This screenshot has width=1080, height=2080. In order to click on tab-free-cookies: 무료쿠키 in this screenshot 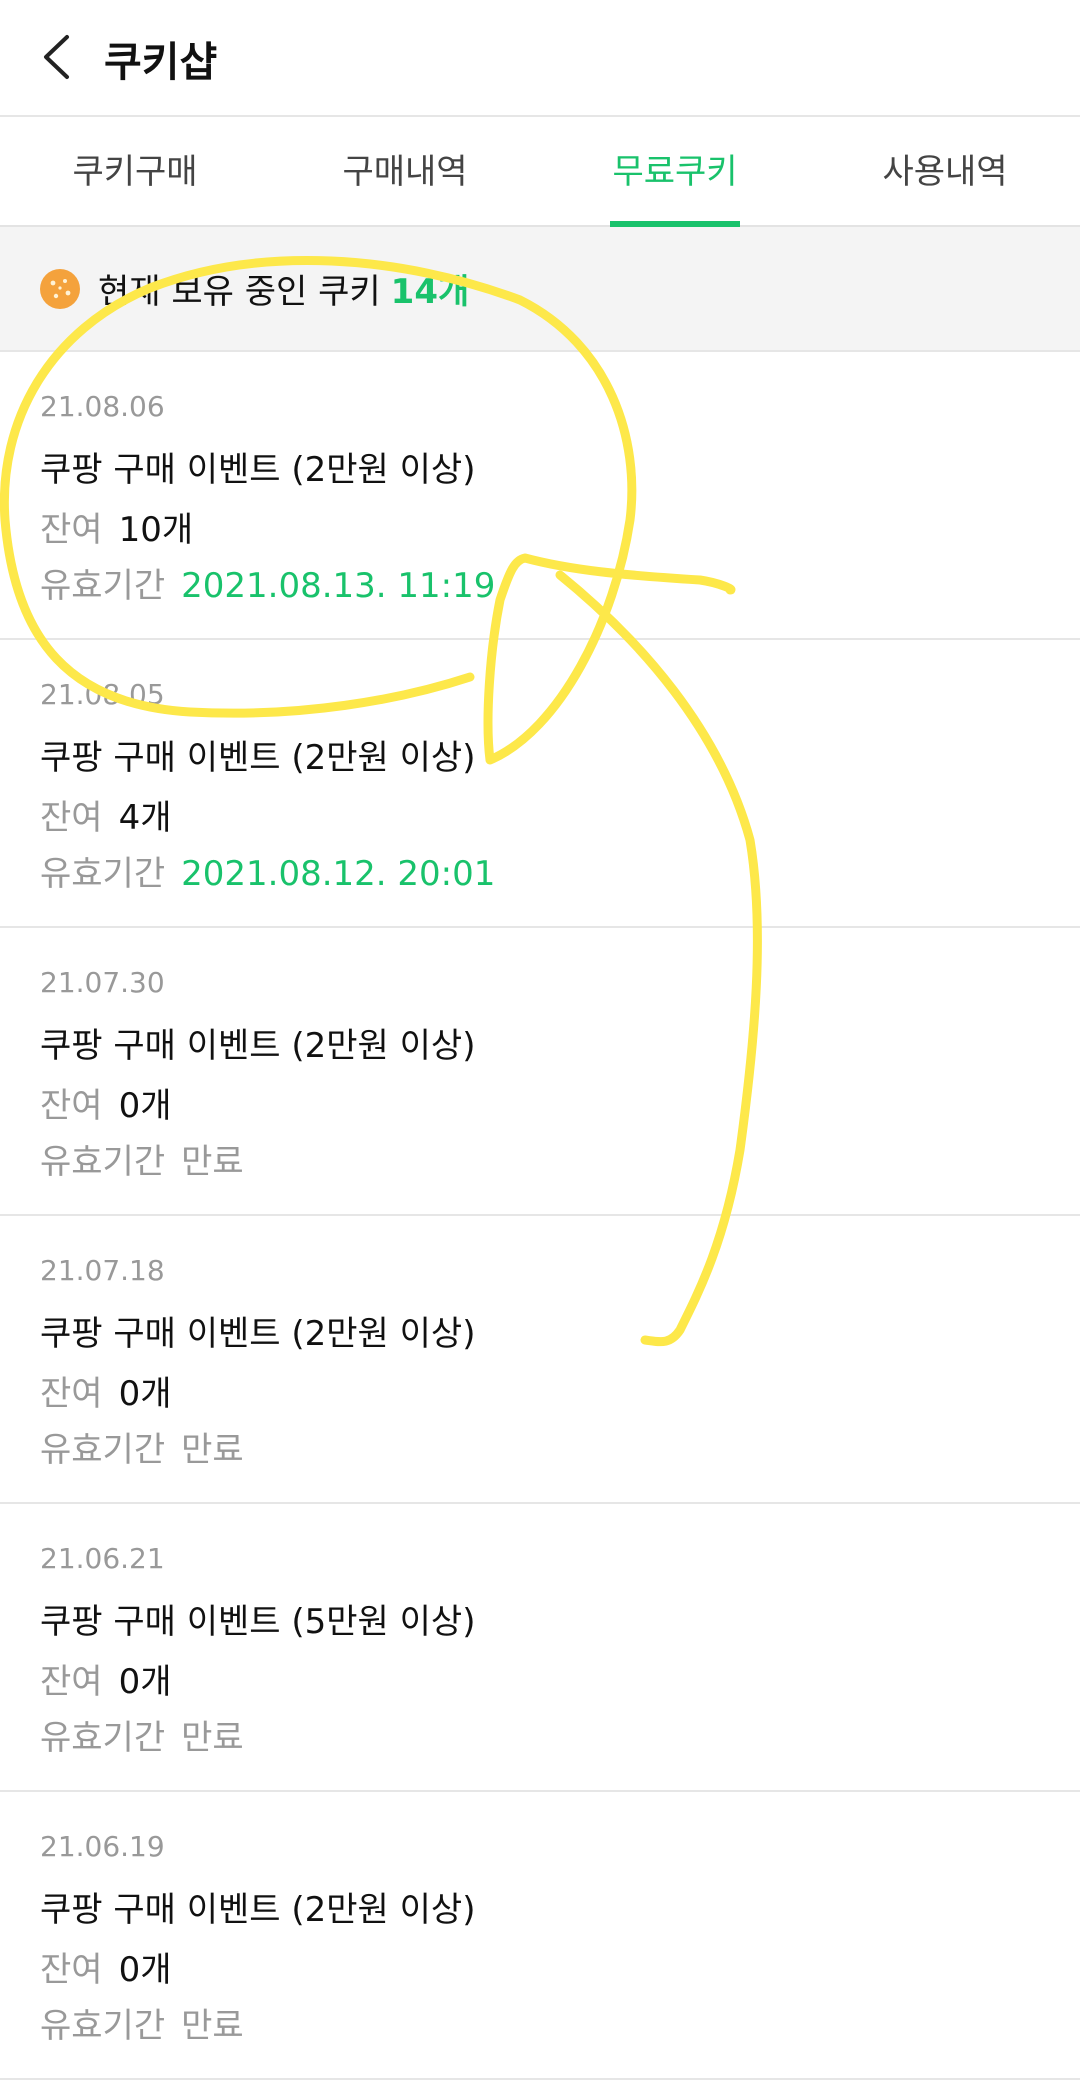, I will do `click(675, 172)`.